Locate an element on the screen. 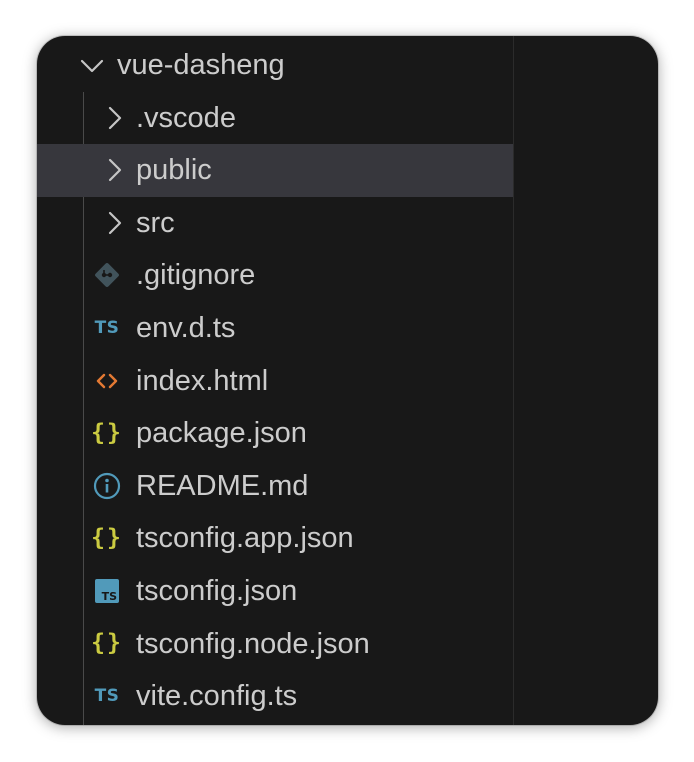 The image size is (694, 762). panel-divider is located at coordinates (513, 380).